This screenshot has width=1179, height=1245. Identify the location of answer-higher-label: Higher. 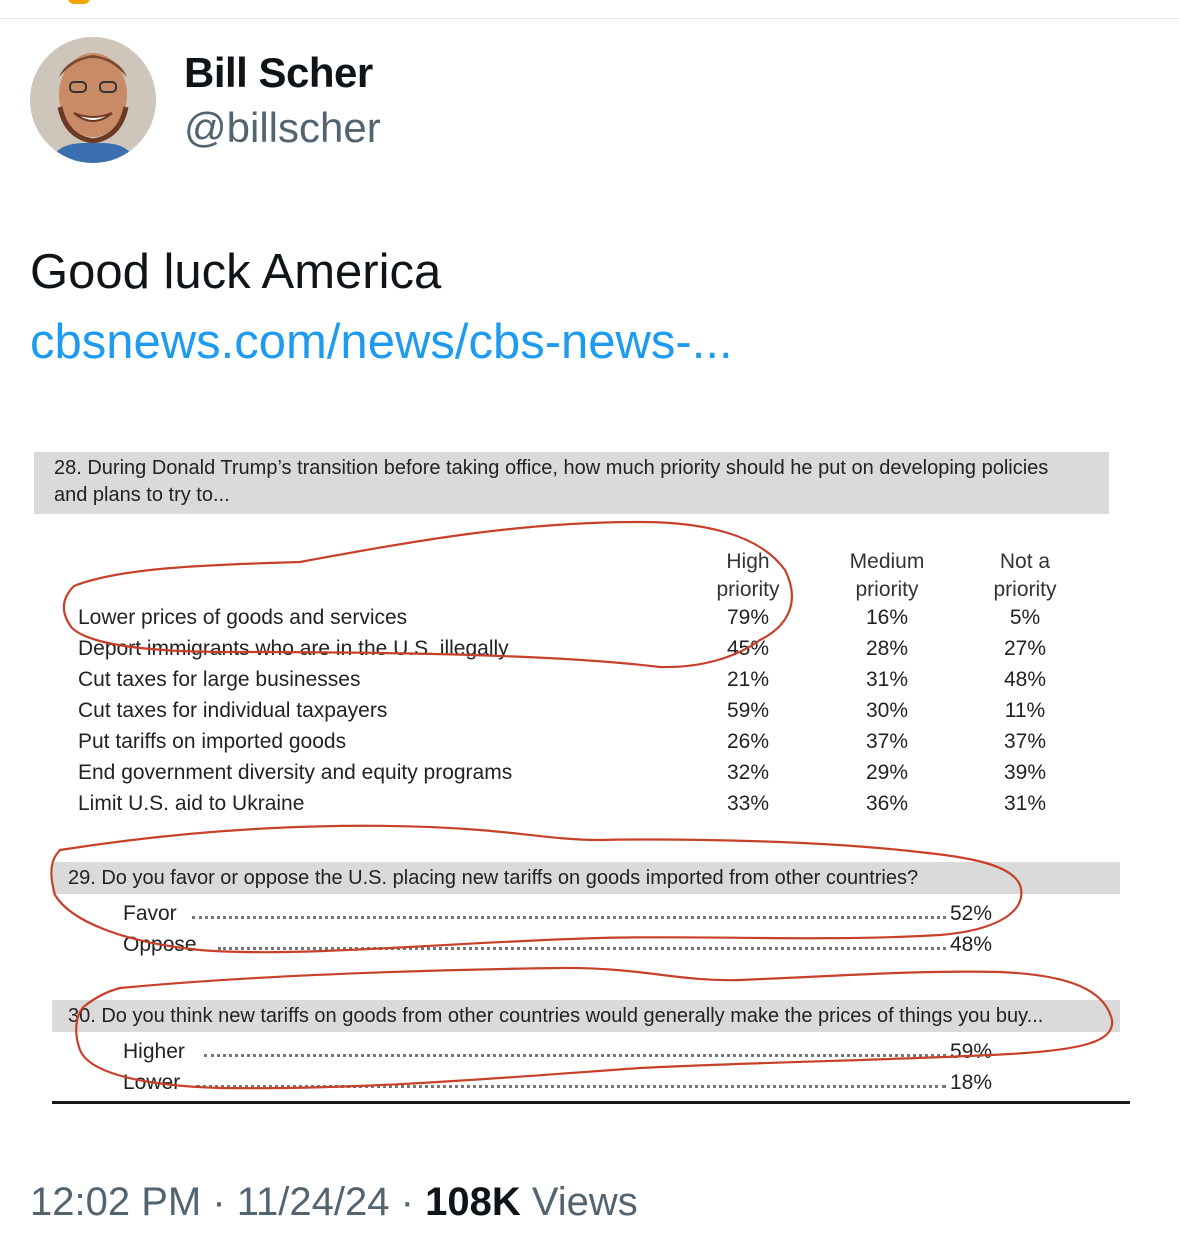
(154, 1051).